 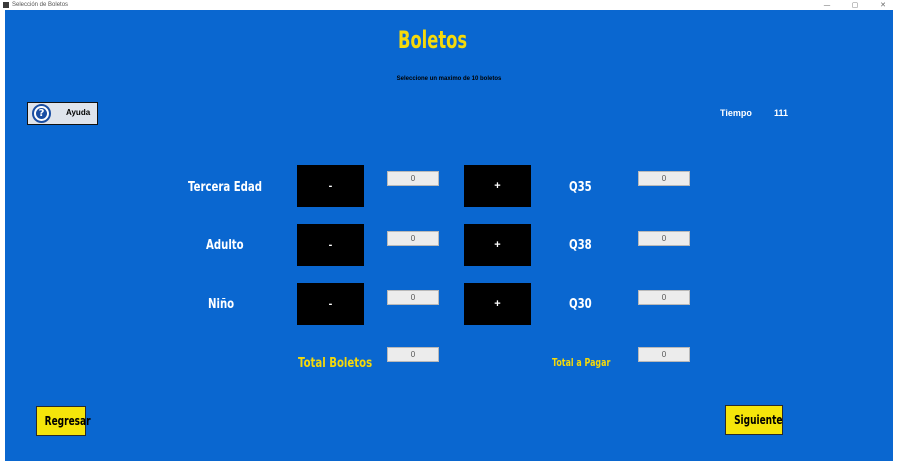 What do you see at coordinates (664, 238) in the screenshot?
I see `subtotal-field-adulto: 0` at bounding box center [664, 238].